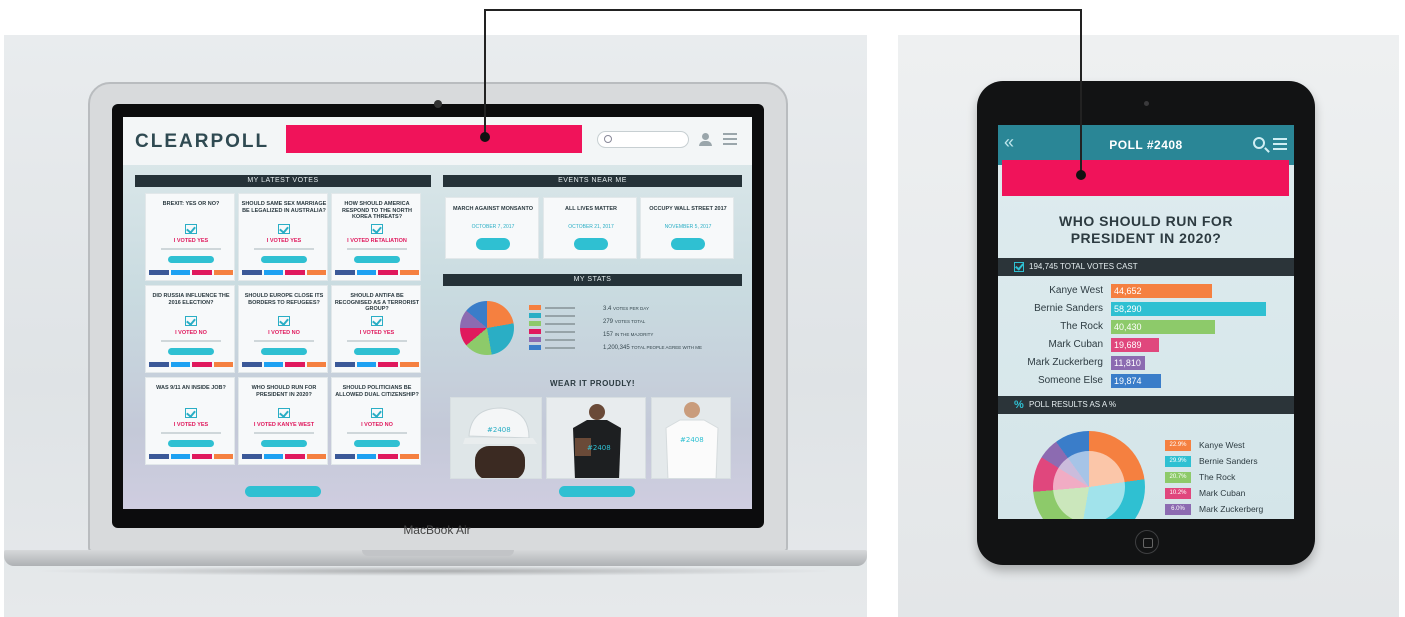 The image size is (1405, 617). What do you see at coordinates (377, 249) in the screenshot?
I see `agreement-text` at bounding box center [377, 249].